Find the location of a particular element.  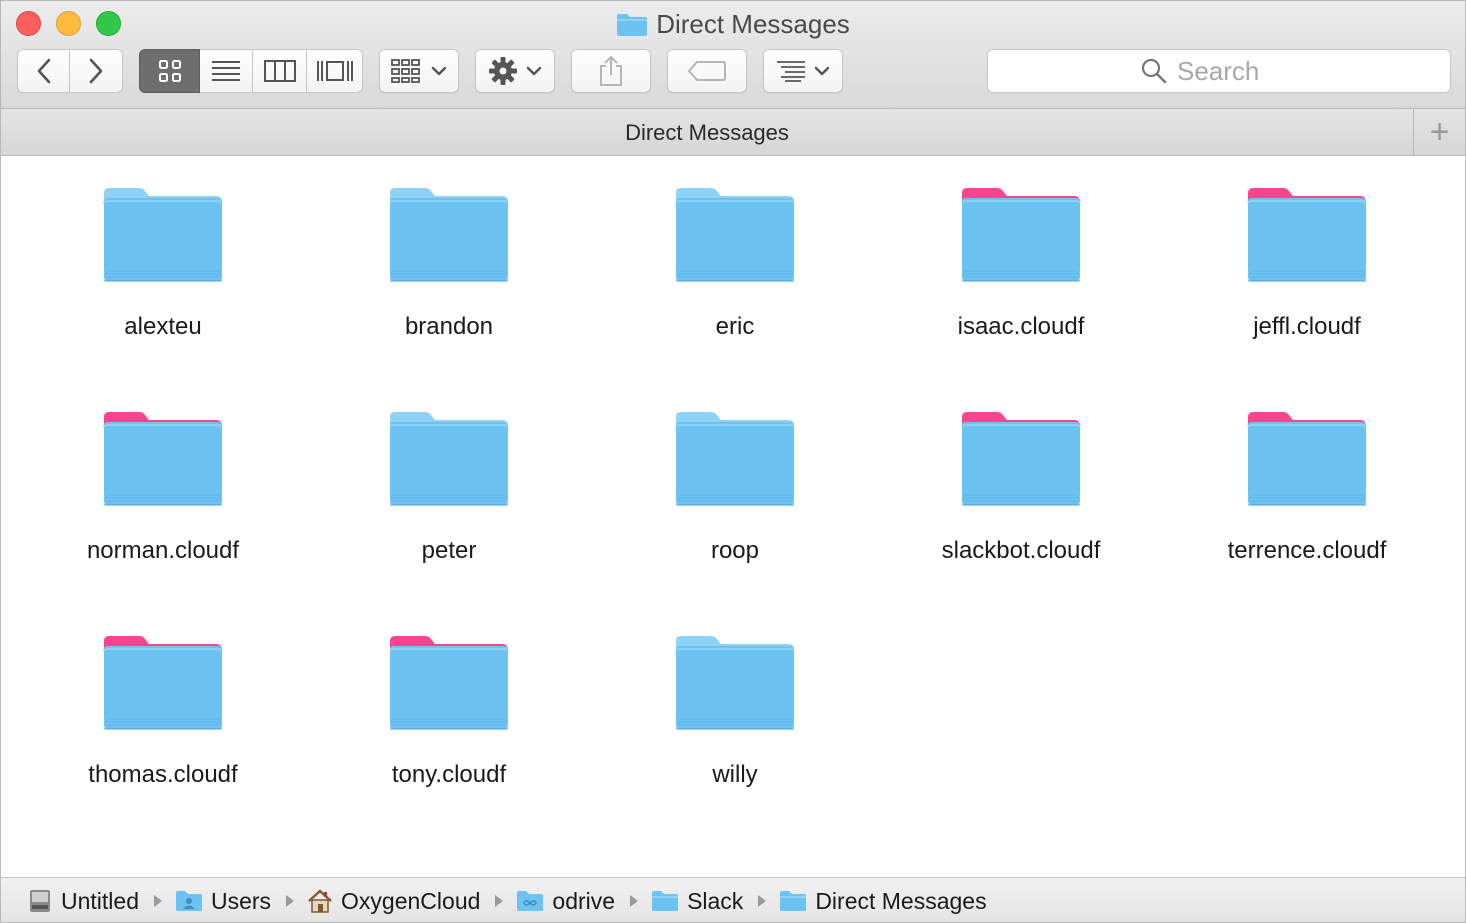

view-mode-segment is located at coordinates (251, 71).